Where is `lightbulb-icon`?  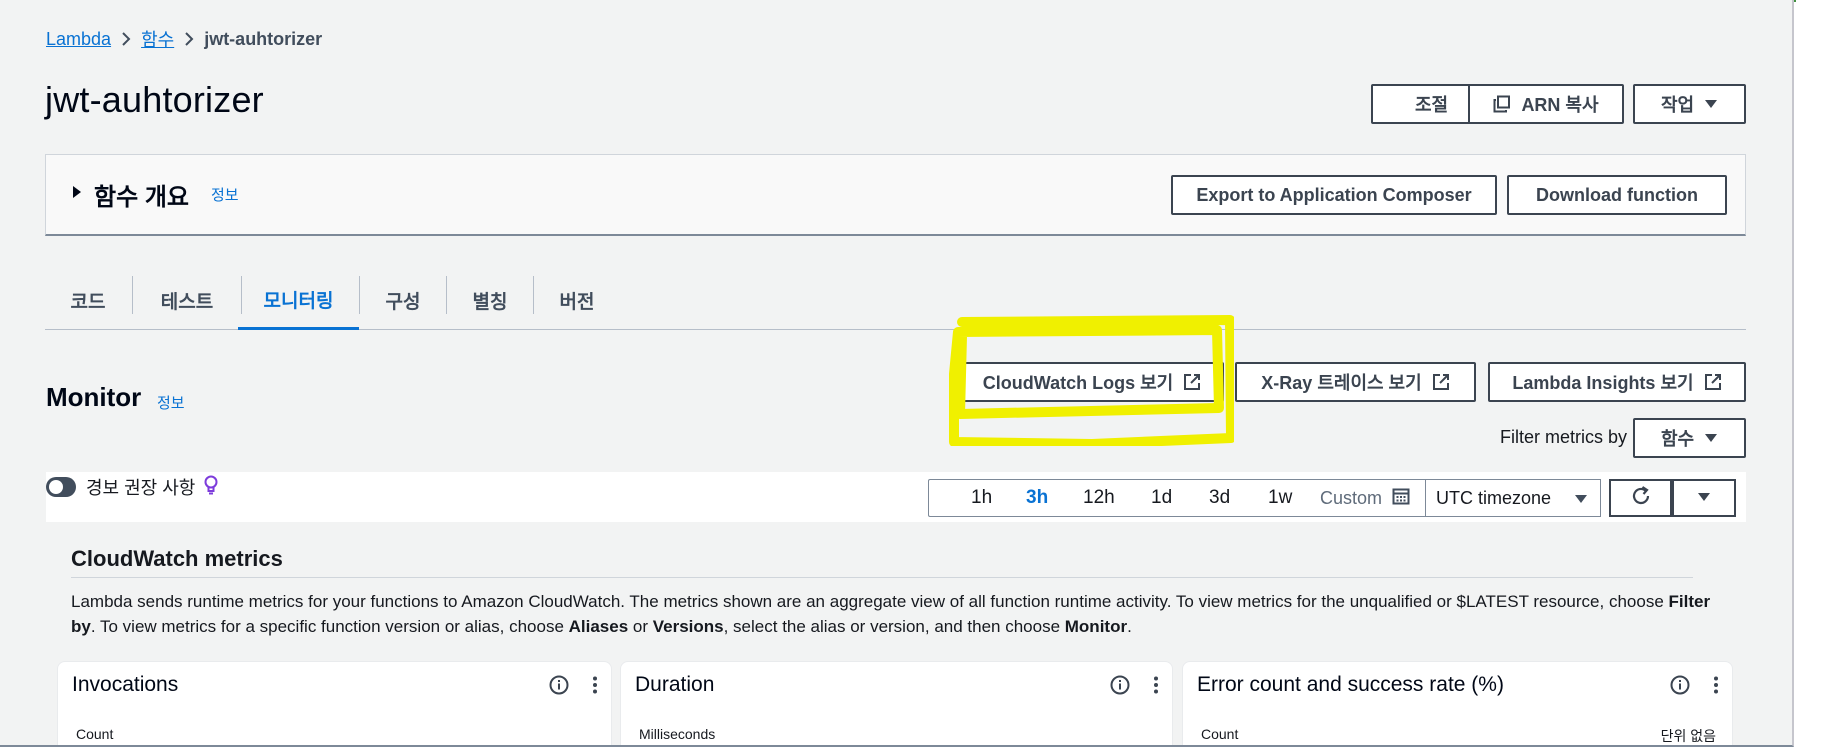 lightbulb-icon is located at coordinates (211, 487).